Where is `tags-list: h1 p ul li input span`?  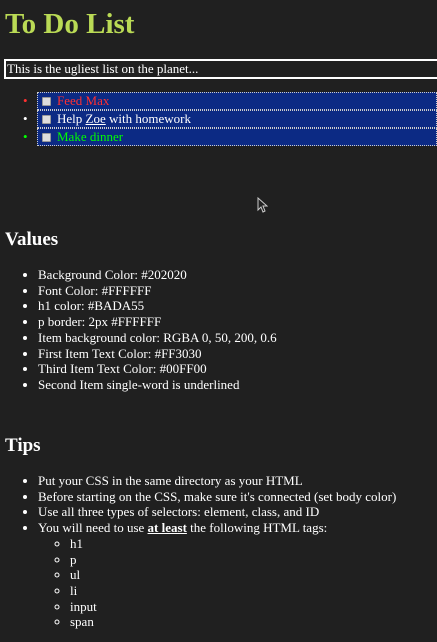
tags-list: h1 p ul li input span is located at coordinates (217, 583).